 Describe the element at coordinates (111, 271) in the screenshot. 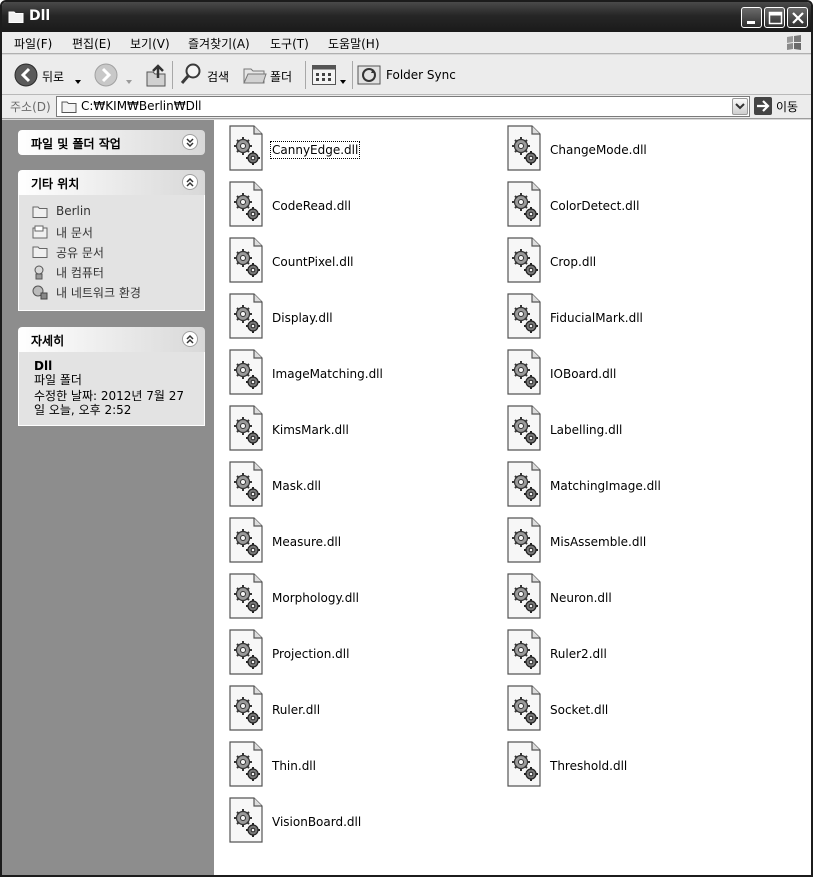

I see `place-link-my-computer: 내 컴퓨터` at that location.